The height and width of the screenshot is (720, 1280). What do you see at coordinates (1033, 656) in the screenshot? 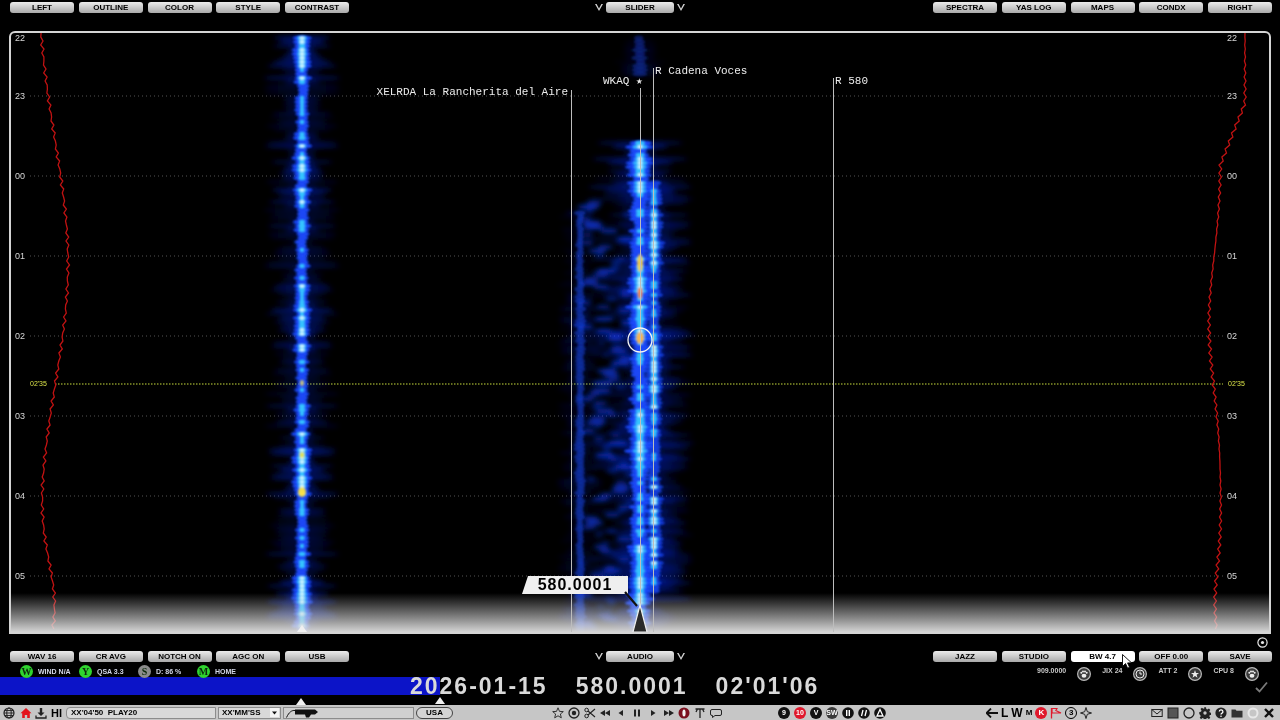
I see `control-button: STUDIO` at bounding box center [1033, 656].